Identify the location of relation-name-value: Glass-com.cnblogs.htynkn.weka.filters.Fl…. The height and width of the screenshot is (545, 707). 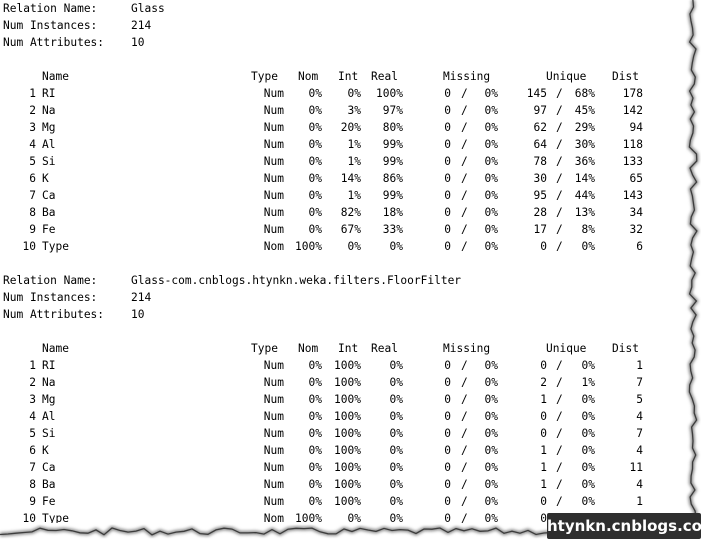
(296, 280).